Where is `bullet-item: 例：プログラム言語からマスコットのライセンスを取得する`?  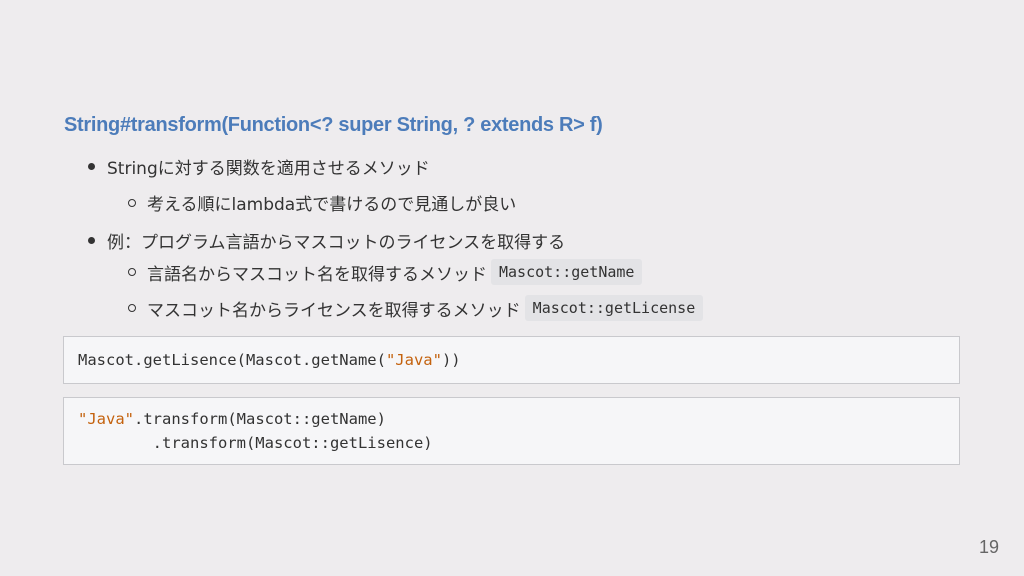
bullet-item: 例：プログラム言語からマスコットのライセンスを取得する is located at coordinates (326, 240).